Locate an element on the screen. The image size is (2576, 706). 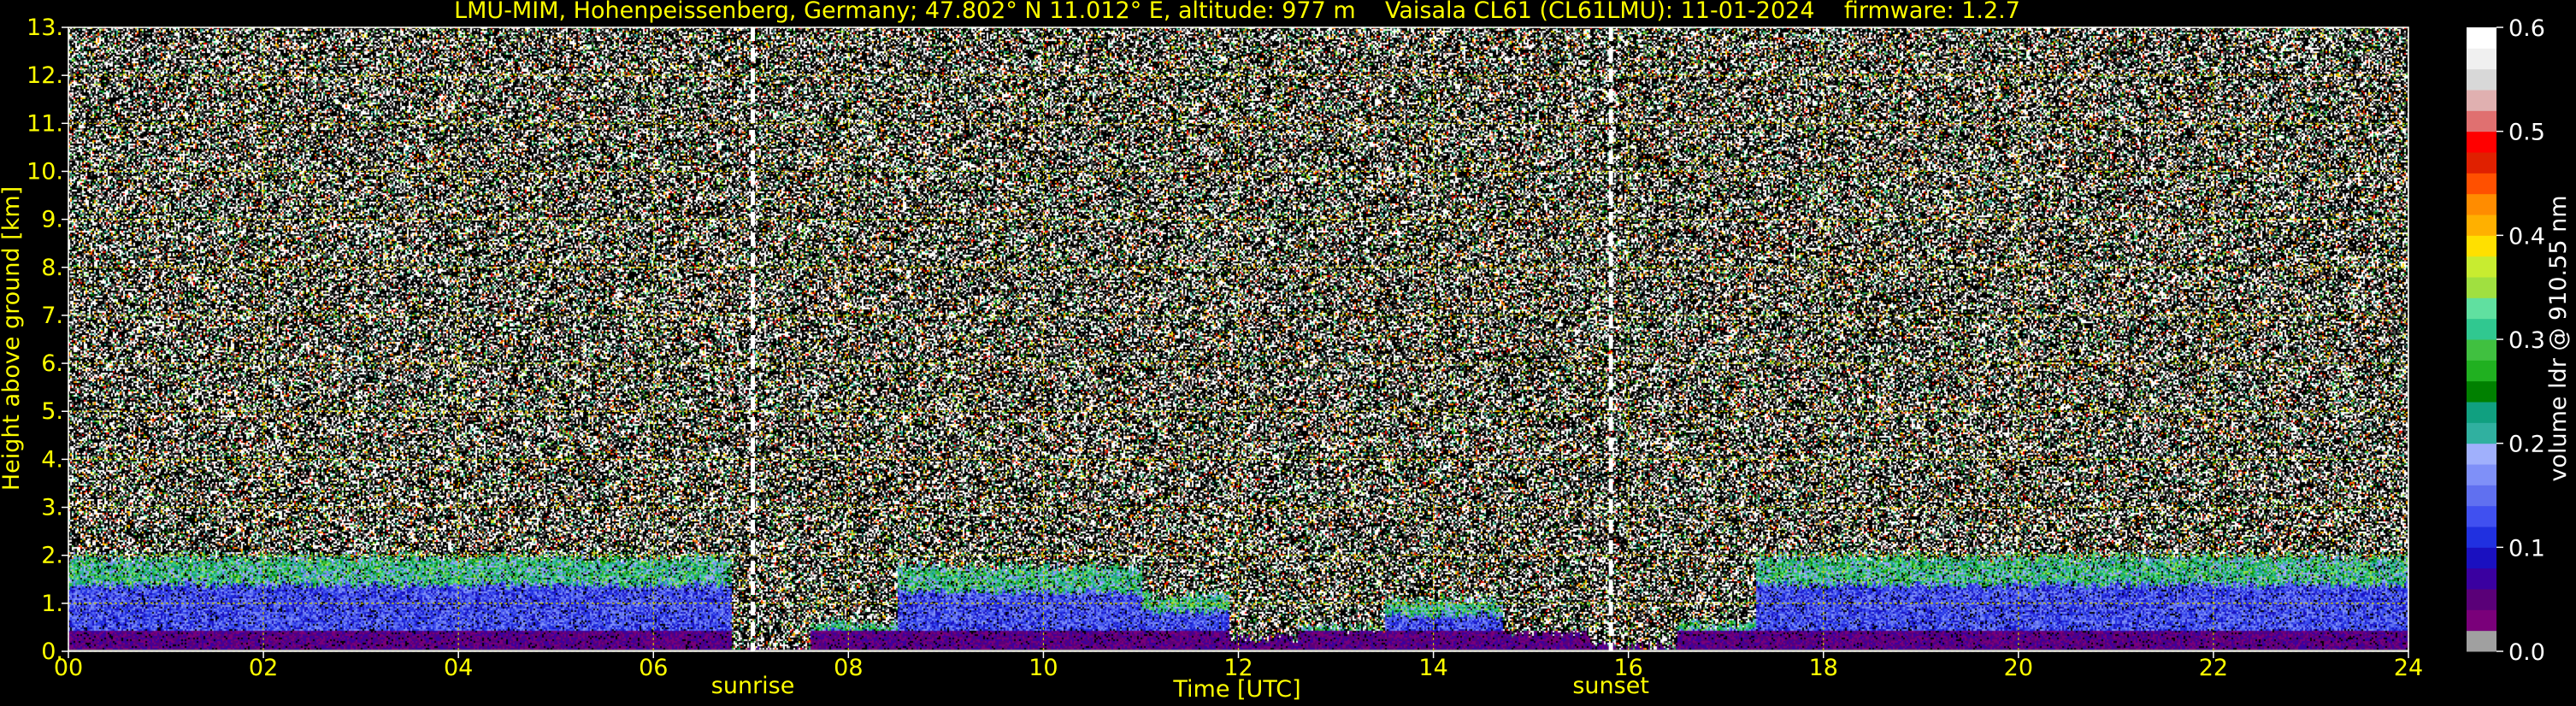
colorbar-tick-label: 0.6 is located at coordinates (2526, 28).